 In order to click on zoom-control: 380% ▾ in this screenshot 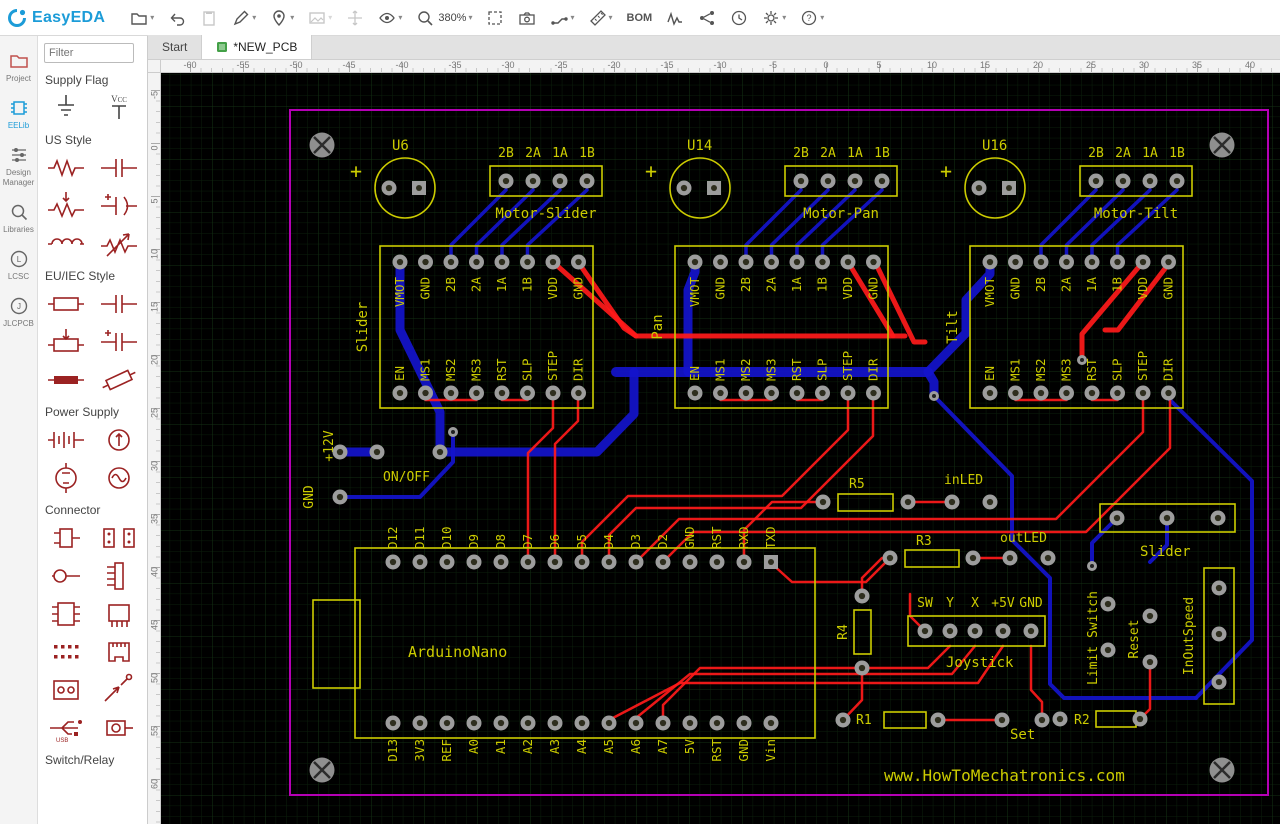, I will do `click(444, 18)`.